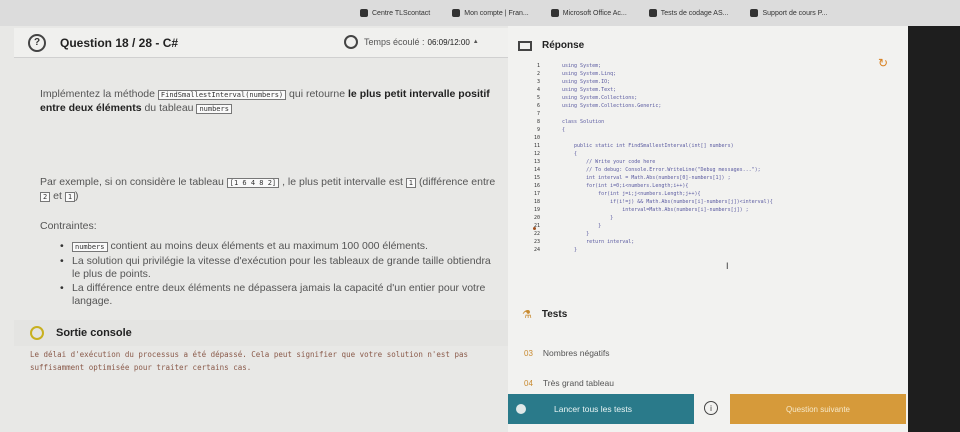 The image size is (960, 432). I want to click on line-number: 14, so click(536, 170).